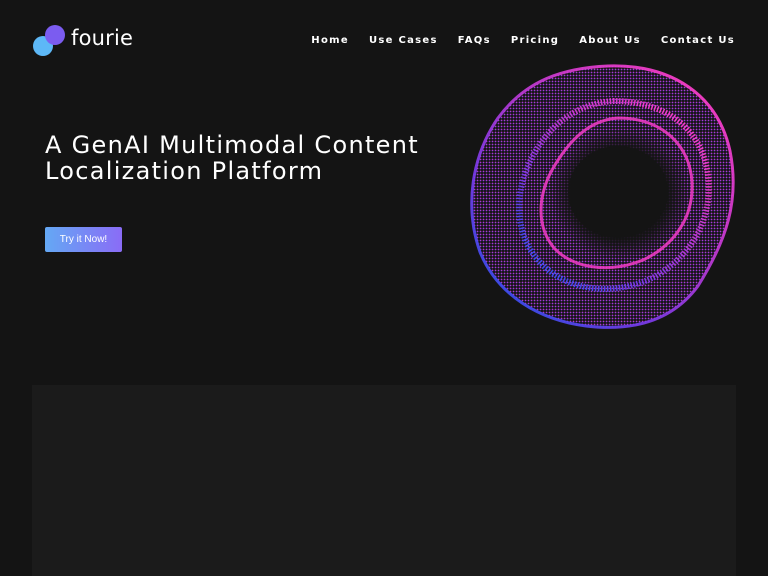 The height and width of the screenshot is (576, 768). What do you see at coordinates (330, 40) in the screenshot?
I see `nav-home: Home` at bounding box center [330, 40].